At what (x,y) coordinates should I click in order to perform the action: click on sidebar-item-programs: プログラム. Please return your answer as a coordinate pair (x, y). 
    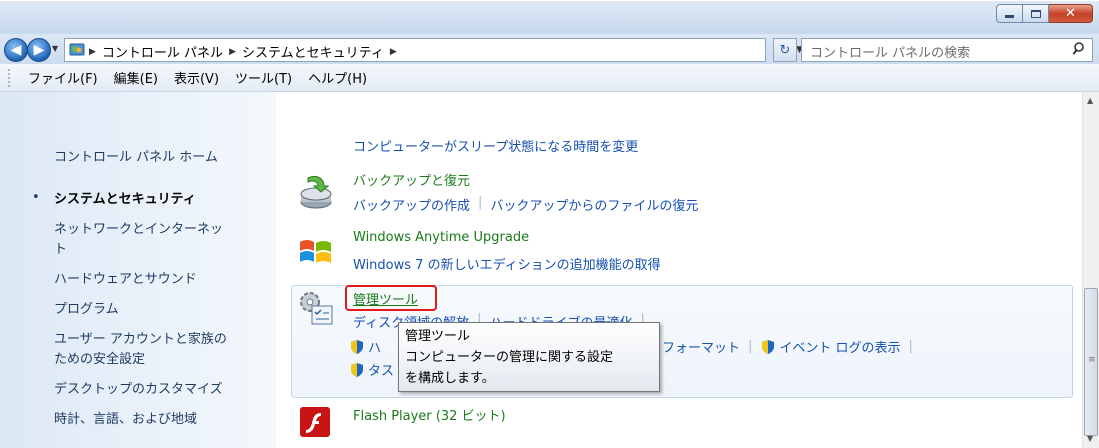
    Looking at the image, I should click on (86, 310).